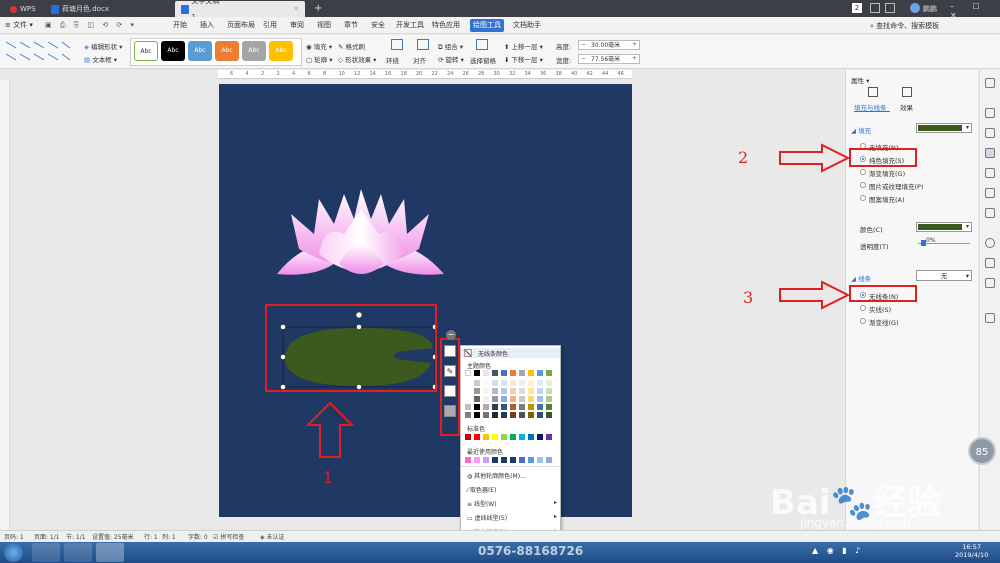  Describe the element at coordinates (896, 186) in the screenshot. I see `option-picture-fill: 图片或纹理填充(P)` at that location.